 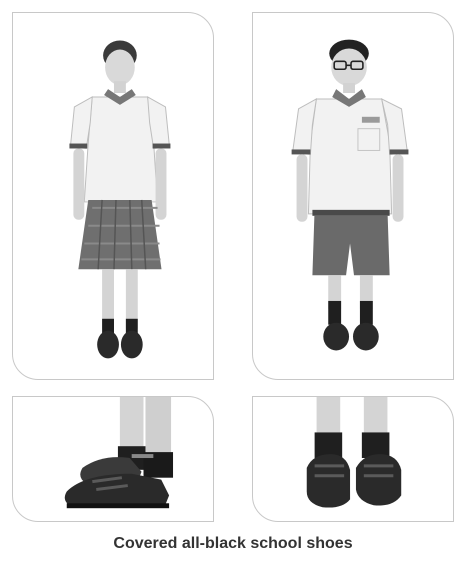 What do you see at coordinates (233, 543) in the screenshot?
I see `caption: Covered all-black school shoes` at bounding box center [233, 543].